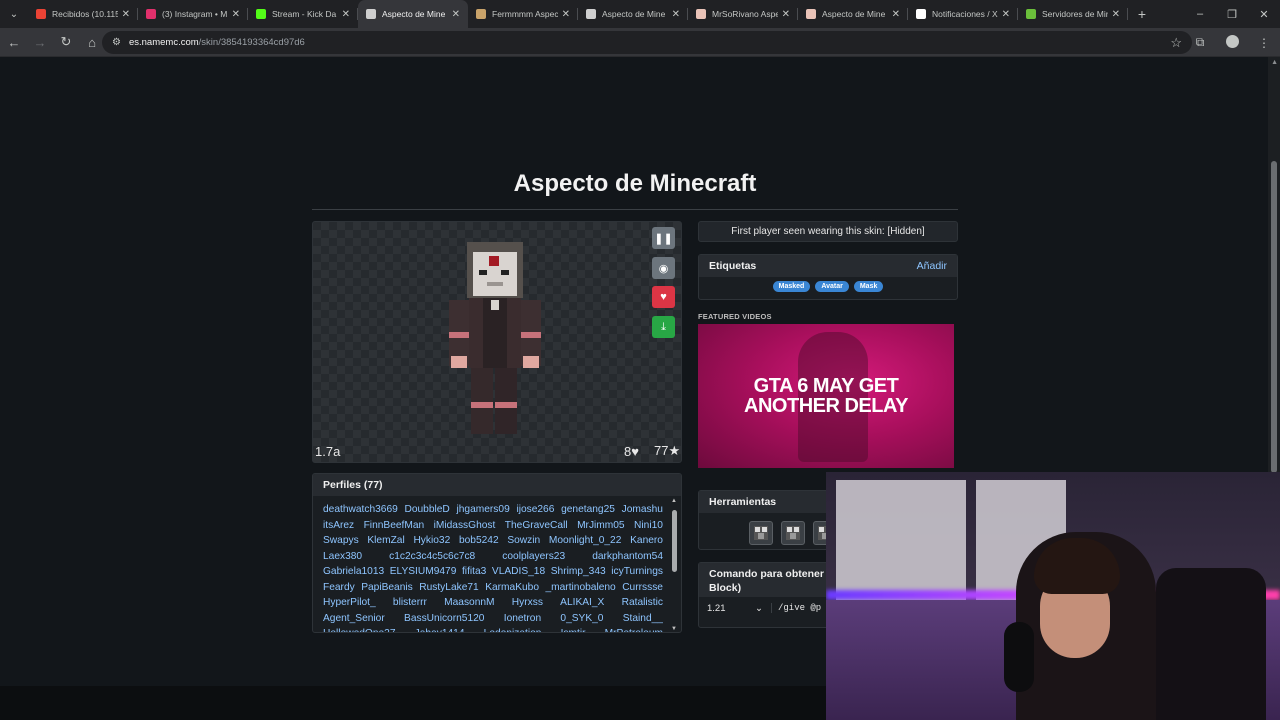  What do you see at coordinates (513, 629) in the screenshot?
I see `profile-link: Lodonization` at bounding box center [513, 629].